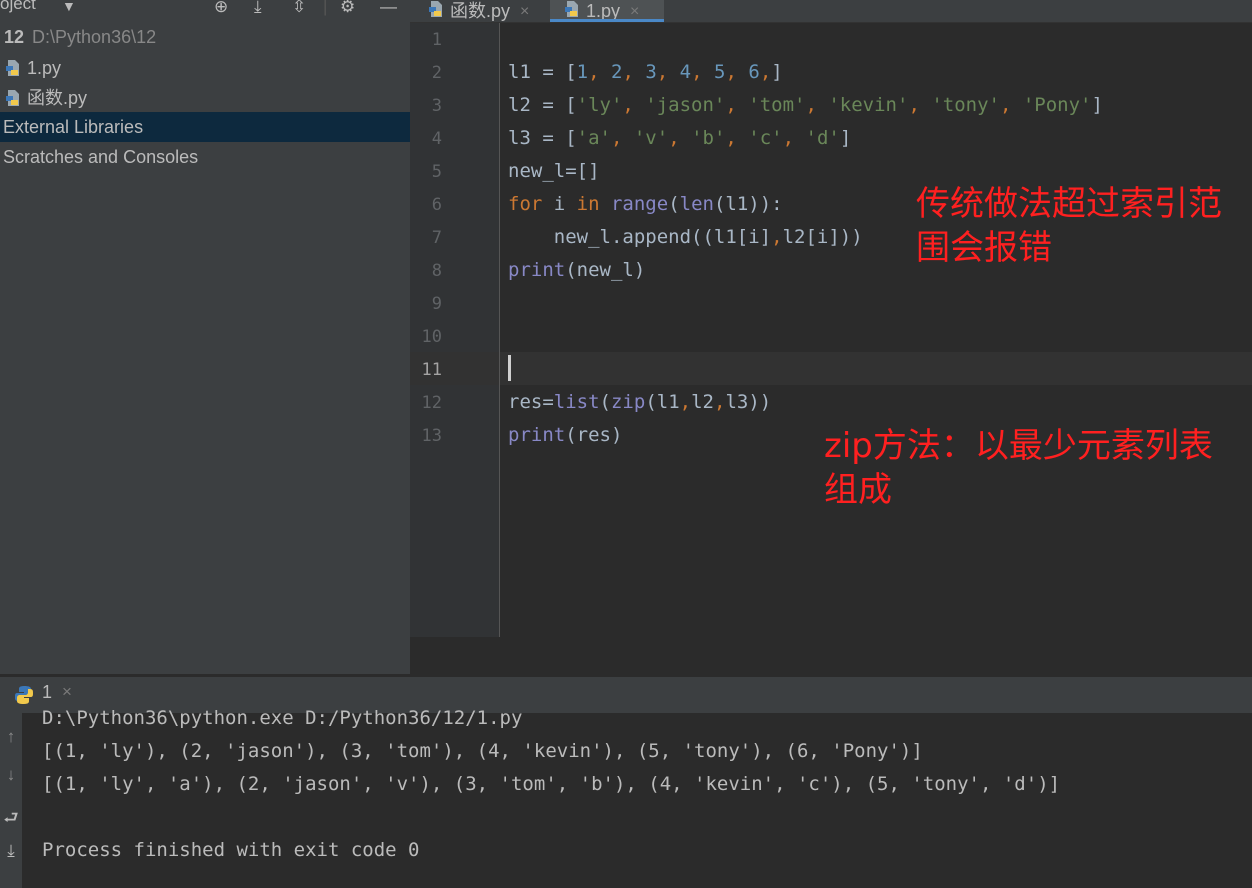 This screenshot has height=888, width=1252. Describe the element at coordinates (605, 402) in the screenshot. I see `code-token: (` at that location.